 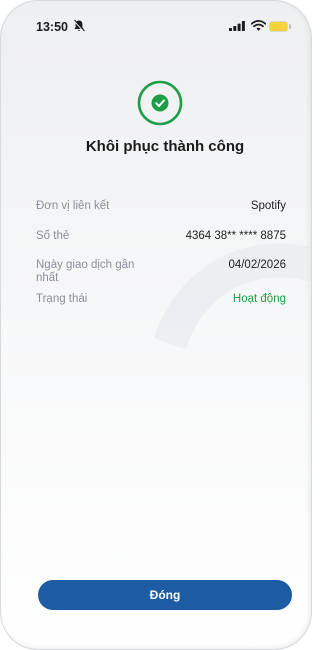 I want to click on detail-row-status: Trạng thái Hoạt động, so click(x=161, y=299).